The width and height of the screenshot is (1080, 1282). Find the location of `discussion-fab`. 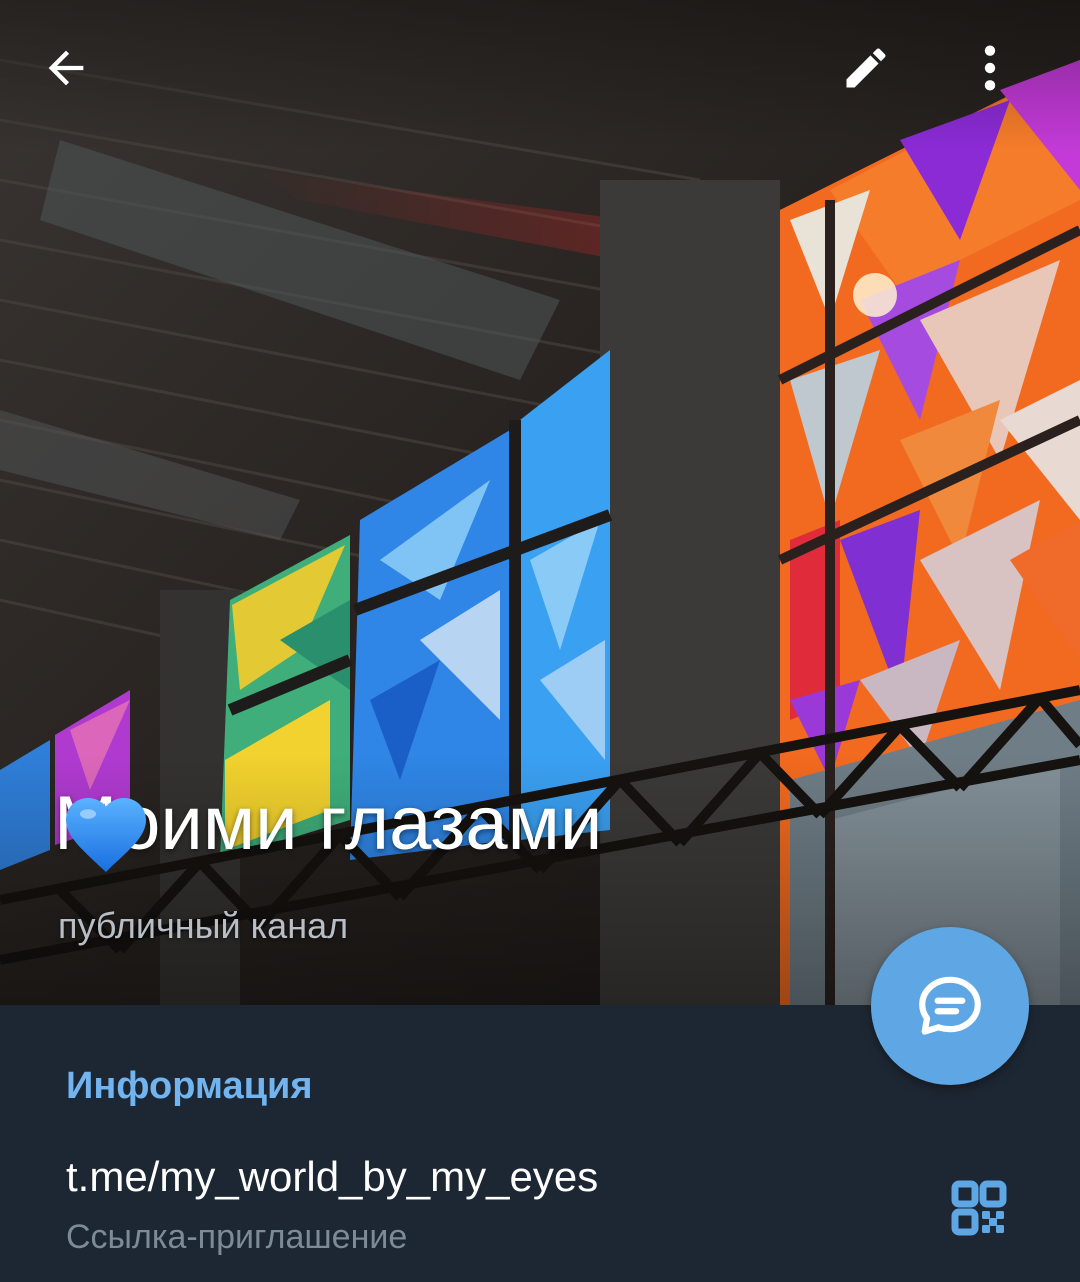

discussion-fab is located at coordinates (950, 1006).